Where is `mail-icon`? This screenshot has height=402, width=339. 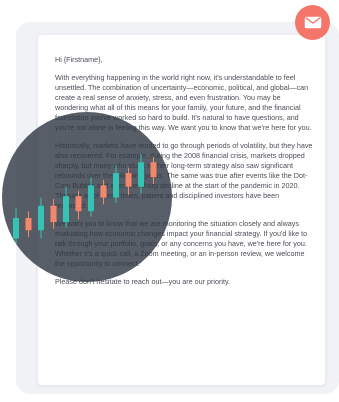 mail-icon is located at coordinates (312, 22).